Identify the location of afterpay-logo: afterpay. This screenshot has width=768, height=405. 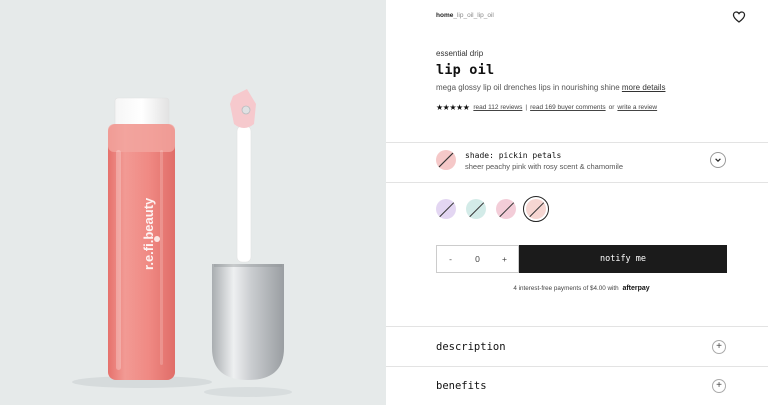
(635, 288).